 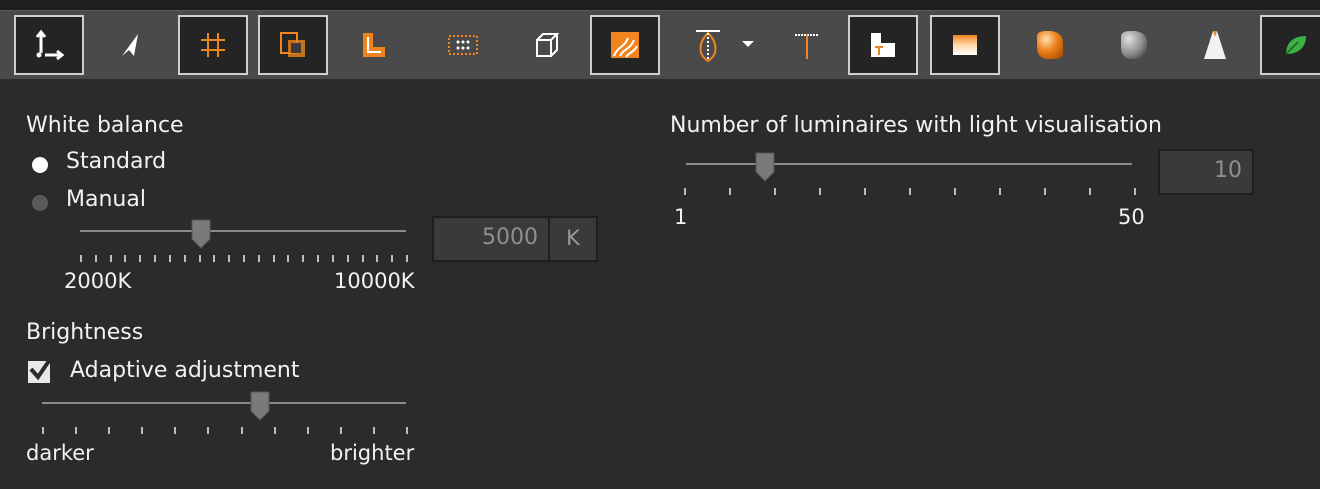 I want to click on white-balance-slider-thumb, so click(x=201, y=234).